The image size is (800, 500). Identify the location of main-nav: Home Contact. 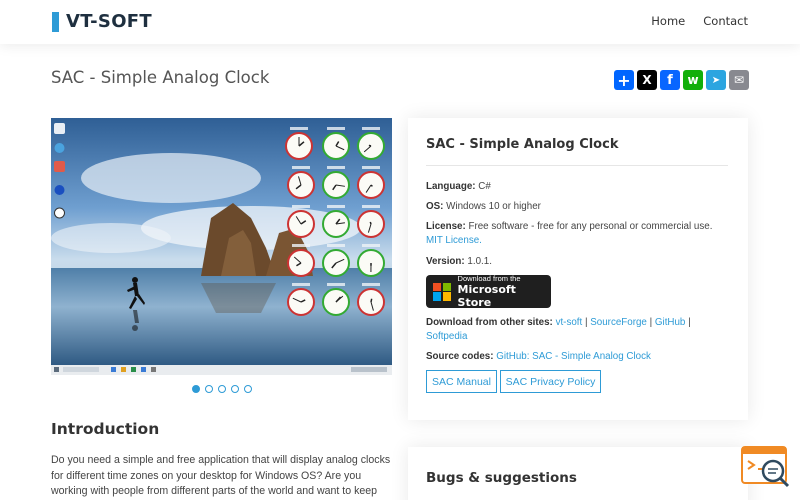
(699, 21).